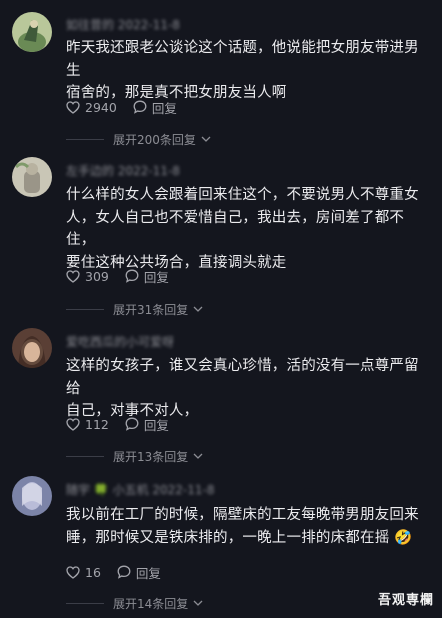 The height and width of the screenshot is (618, 442). I want to click on comment-text-line: 昨天我还跟老公谈论这个话题，他说能把女朋友带进男生, so click(242, 59).